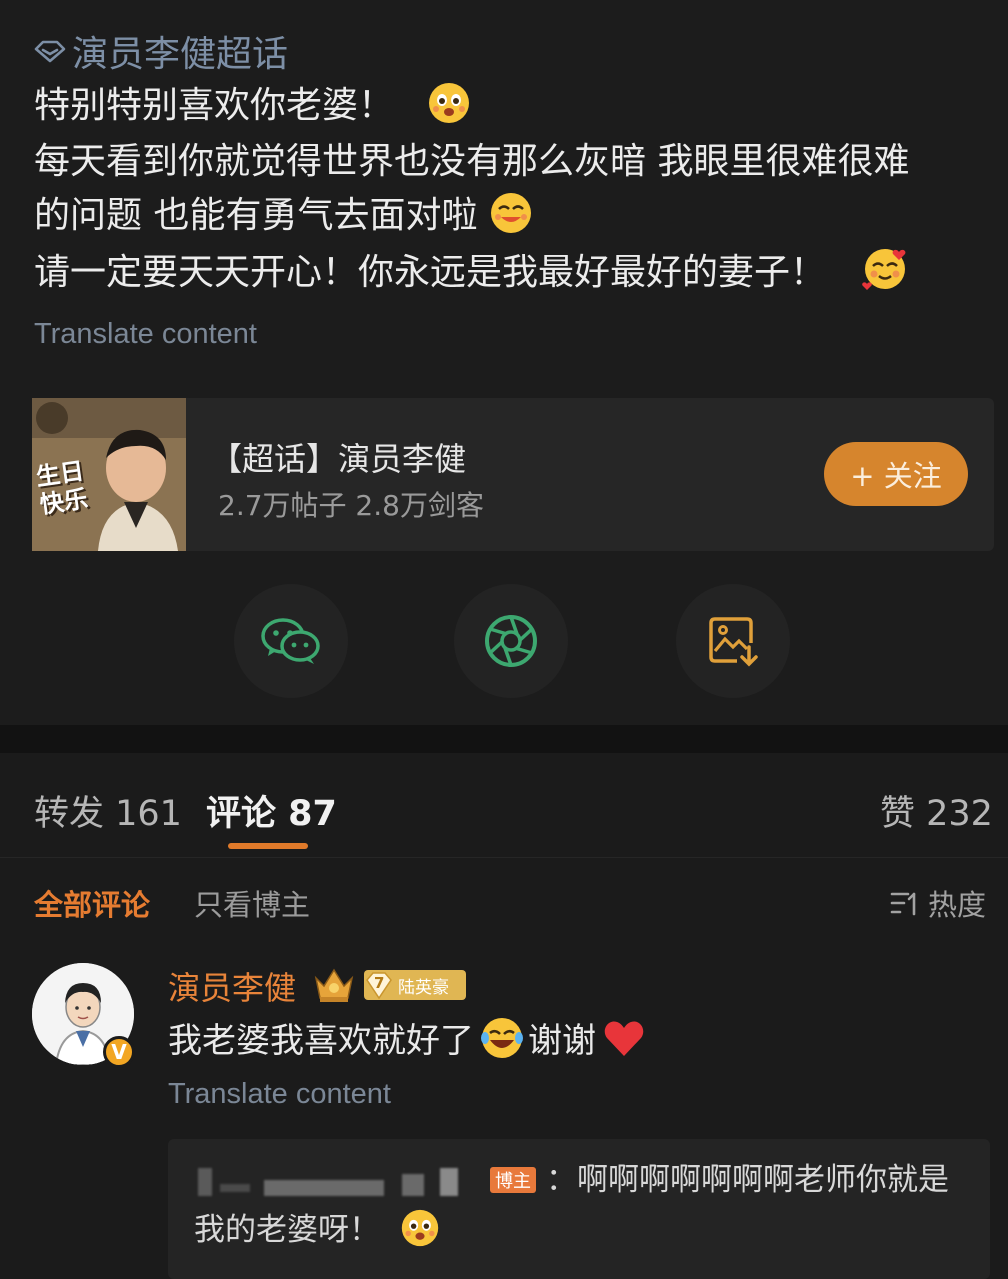 This screenshot has height=1279, width=1008. I want to click on save-image-icon, so click(733, 642).